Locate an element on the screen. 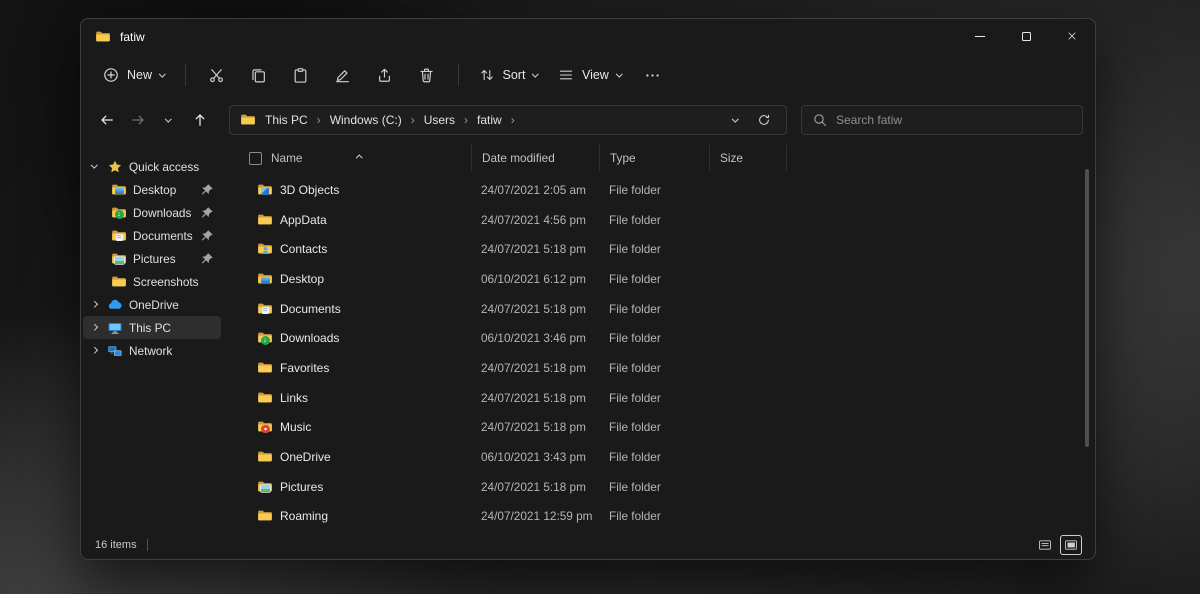 Image resolution: width=1200 pixels, height=594 pixels. sidebar-item-downloads: ↓ Downloads is located at coordinates (152, 212).